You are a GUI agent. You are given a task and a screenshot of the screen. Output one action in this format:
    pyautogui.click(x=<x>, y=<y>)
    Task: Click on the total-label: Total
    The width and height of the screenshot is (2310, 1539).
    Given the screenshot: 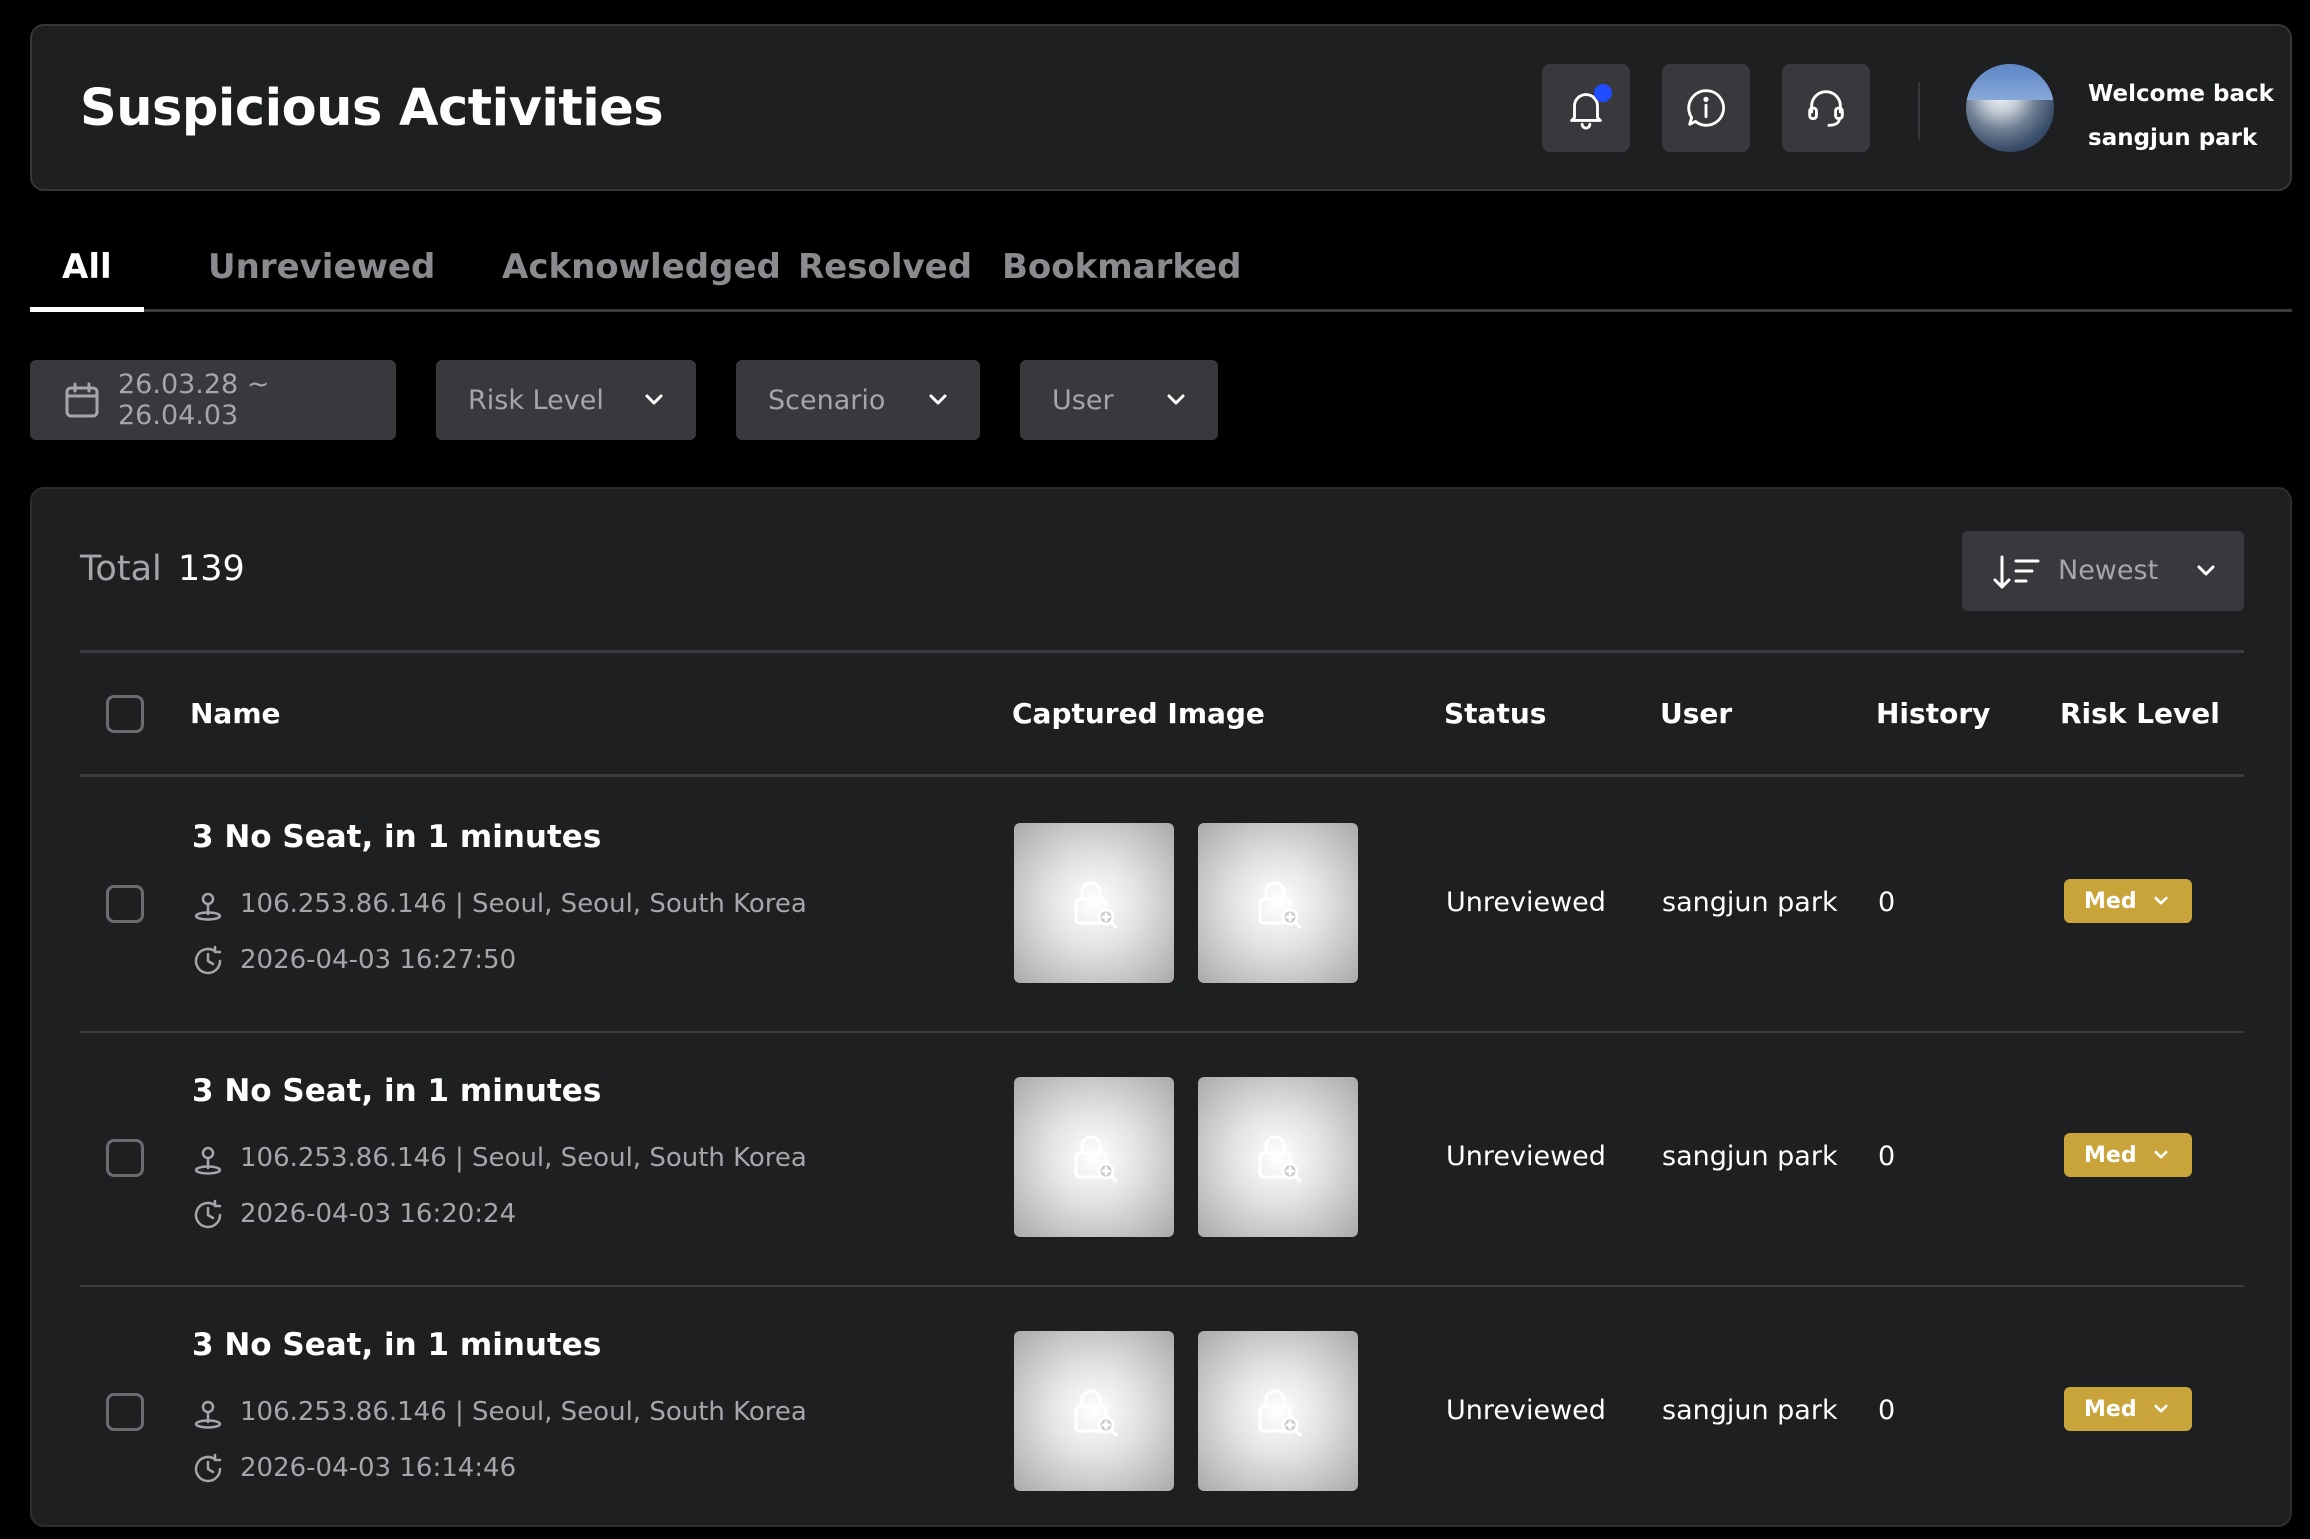 What is the action you would take?
    pyautogui.click(x=121, y=569)
    